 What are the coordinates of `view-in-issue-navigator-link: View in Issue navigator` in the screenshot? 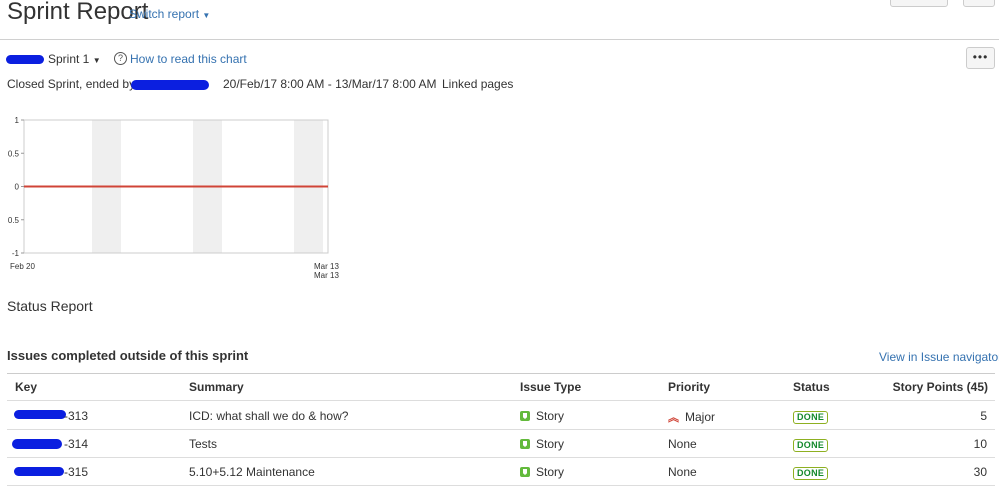 It's located at (939, 357).